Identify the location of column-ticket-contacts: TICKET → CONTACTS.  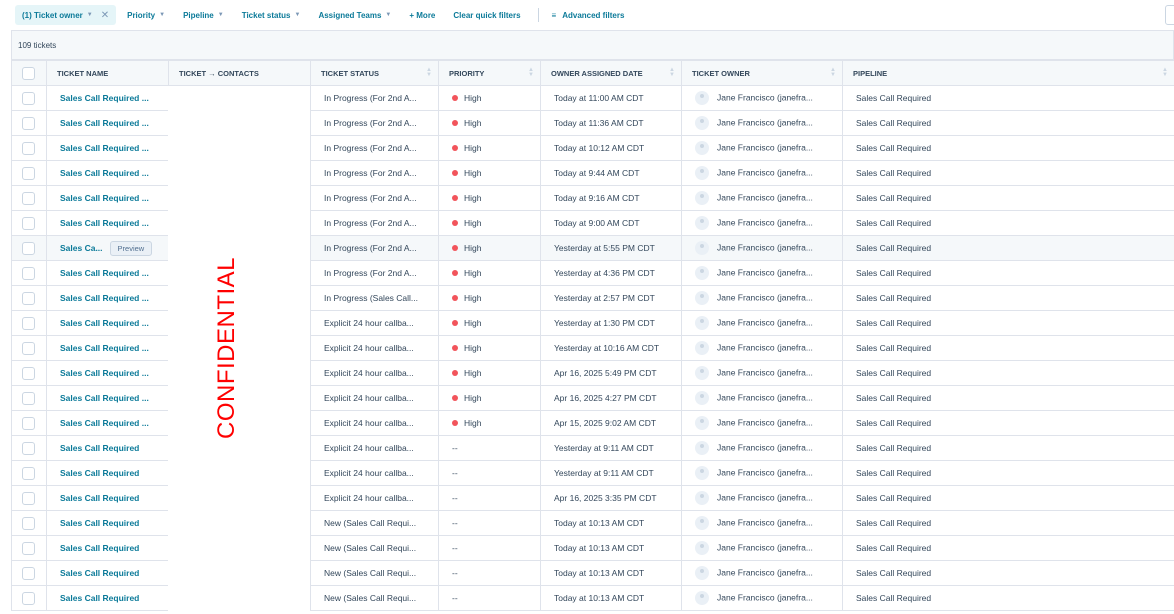
(239, 73).